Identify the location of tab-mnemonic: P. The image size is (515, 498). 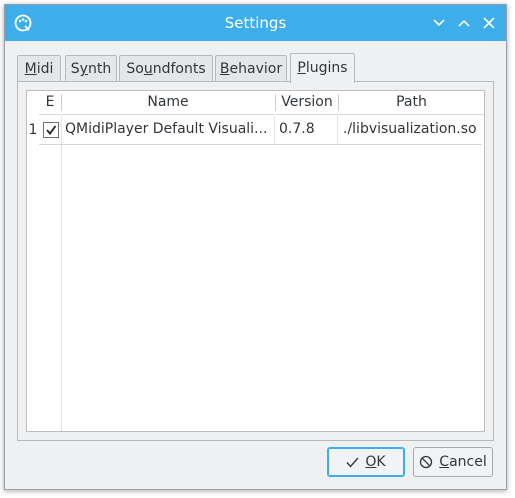
(301, 68).